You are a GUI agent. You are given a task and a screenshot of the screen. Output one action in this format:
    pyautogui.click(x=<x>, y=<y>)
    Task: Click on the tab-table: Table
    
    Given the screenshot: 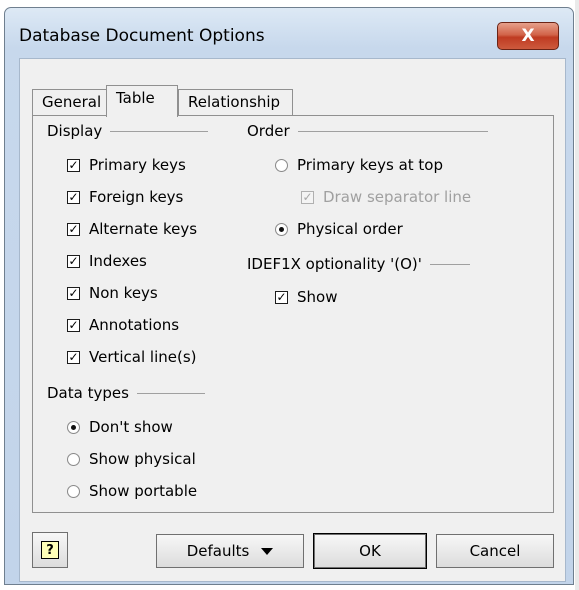 What is the action you would take?
    pyautogui.click(x=142, y=101)
    